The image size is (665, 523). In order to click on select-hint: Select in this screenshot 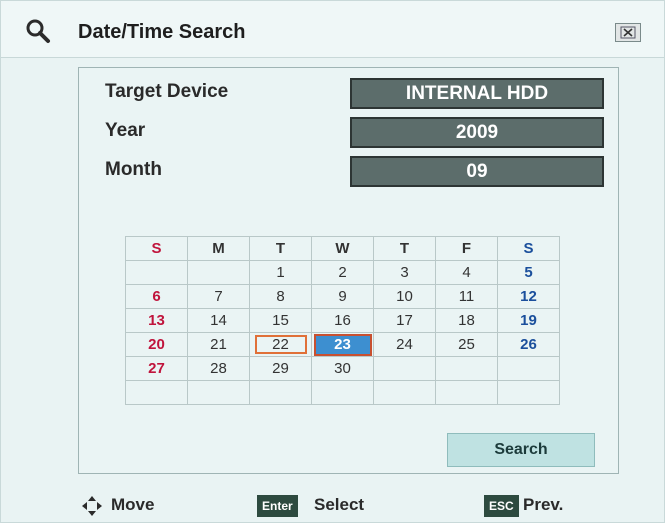, I will do `click(339, 504)`.